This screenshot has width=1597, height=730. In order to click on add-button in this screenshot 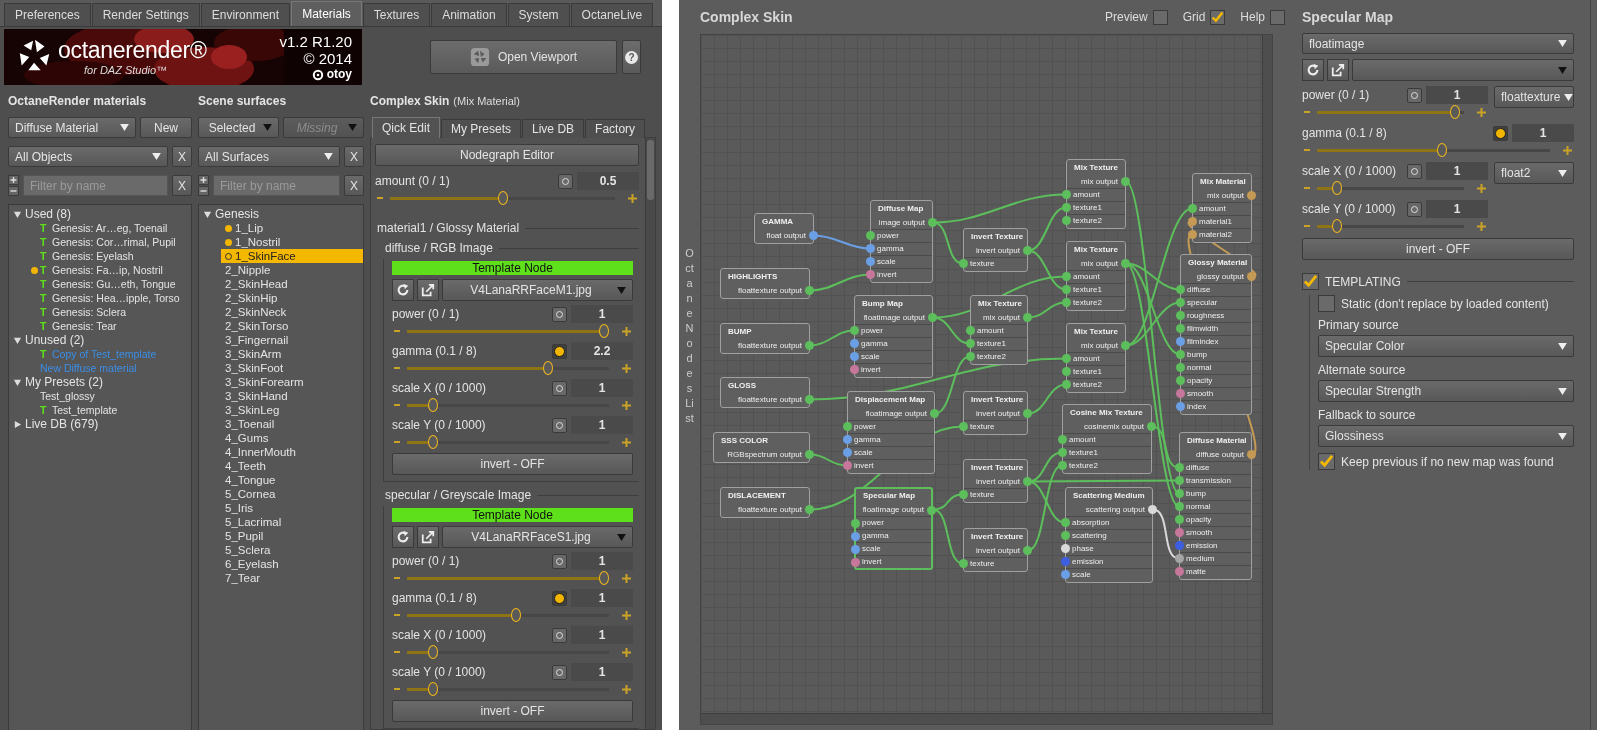, I will do `click(13, 180)`.